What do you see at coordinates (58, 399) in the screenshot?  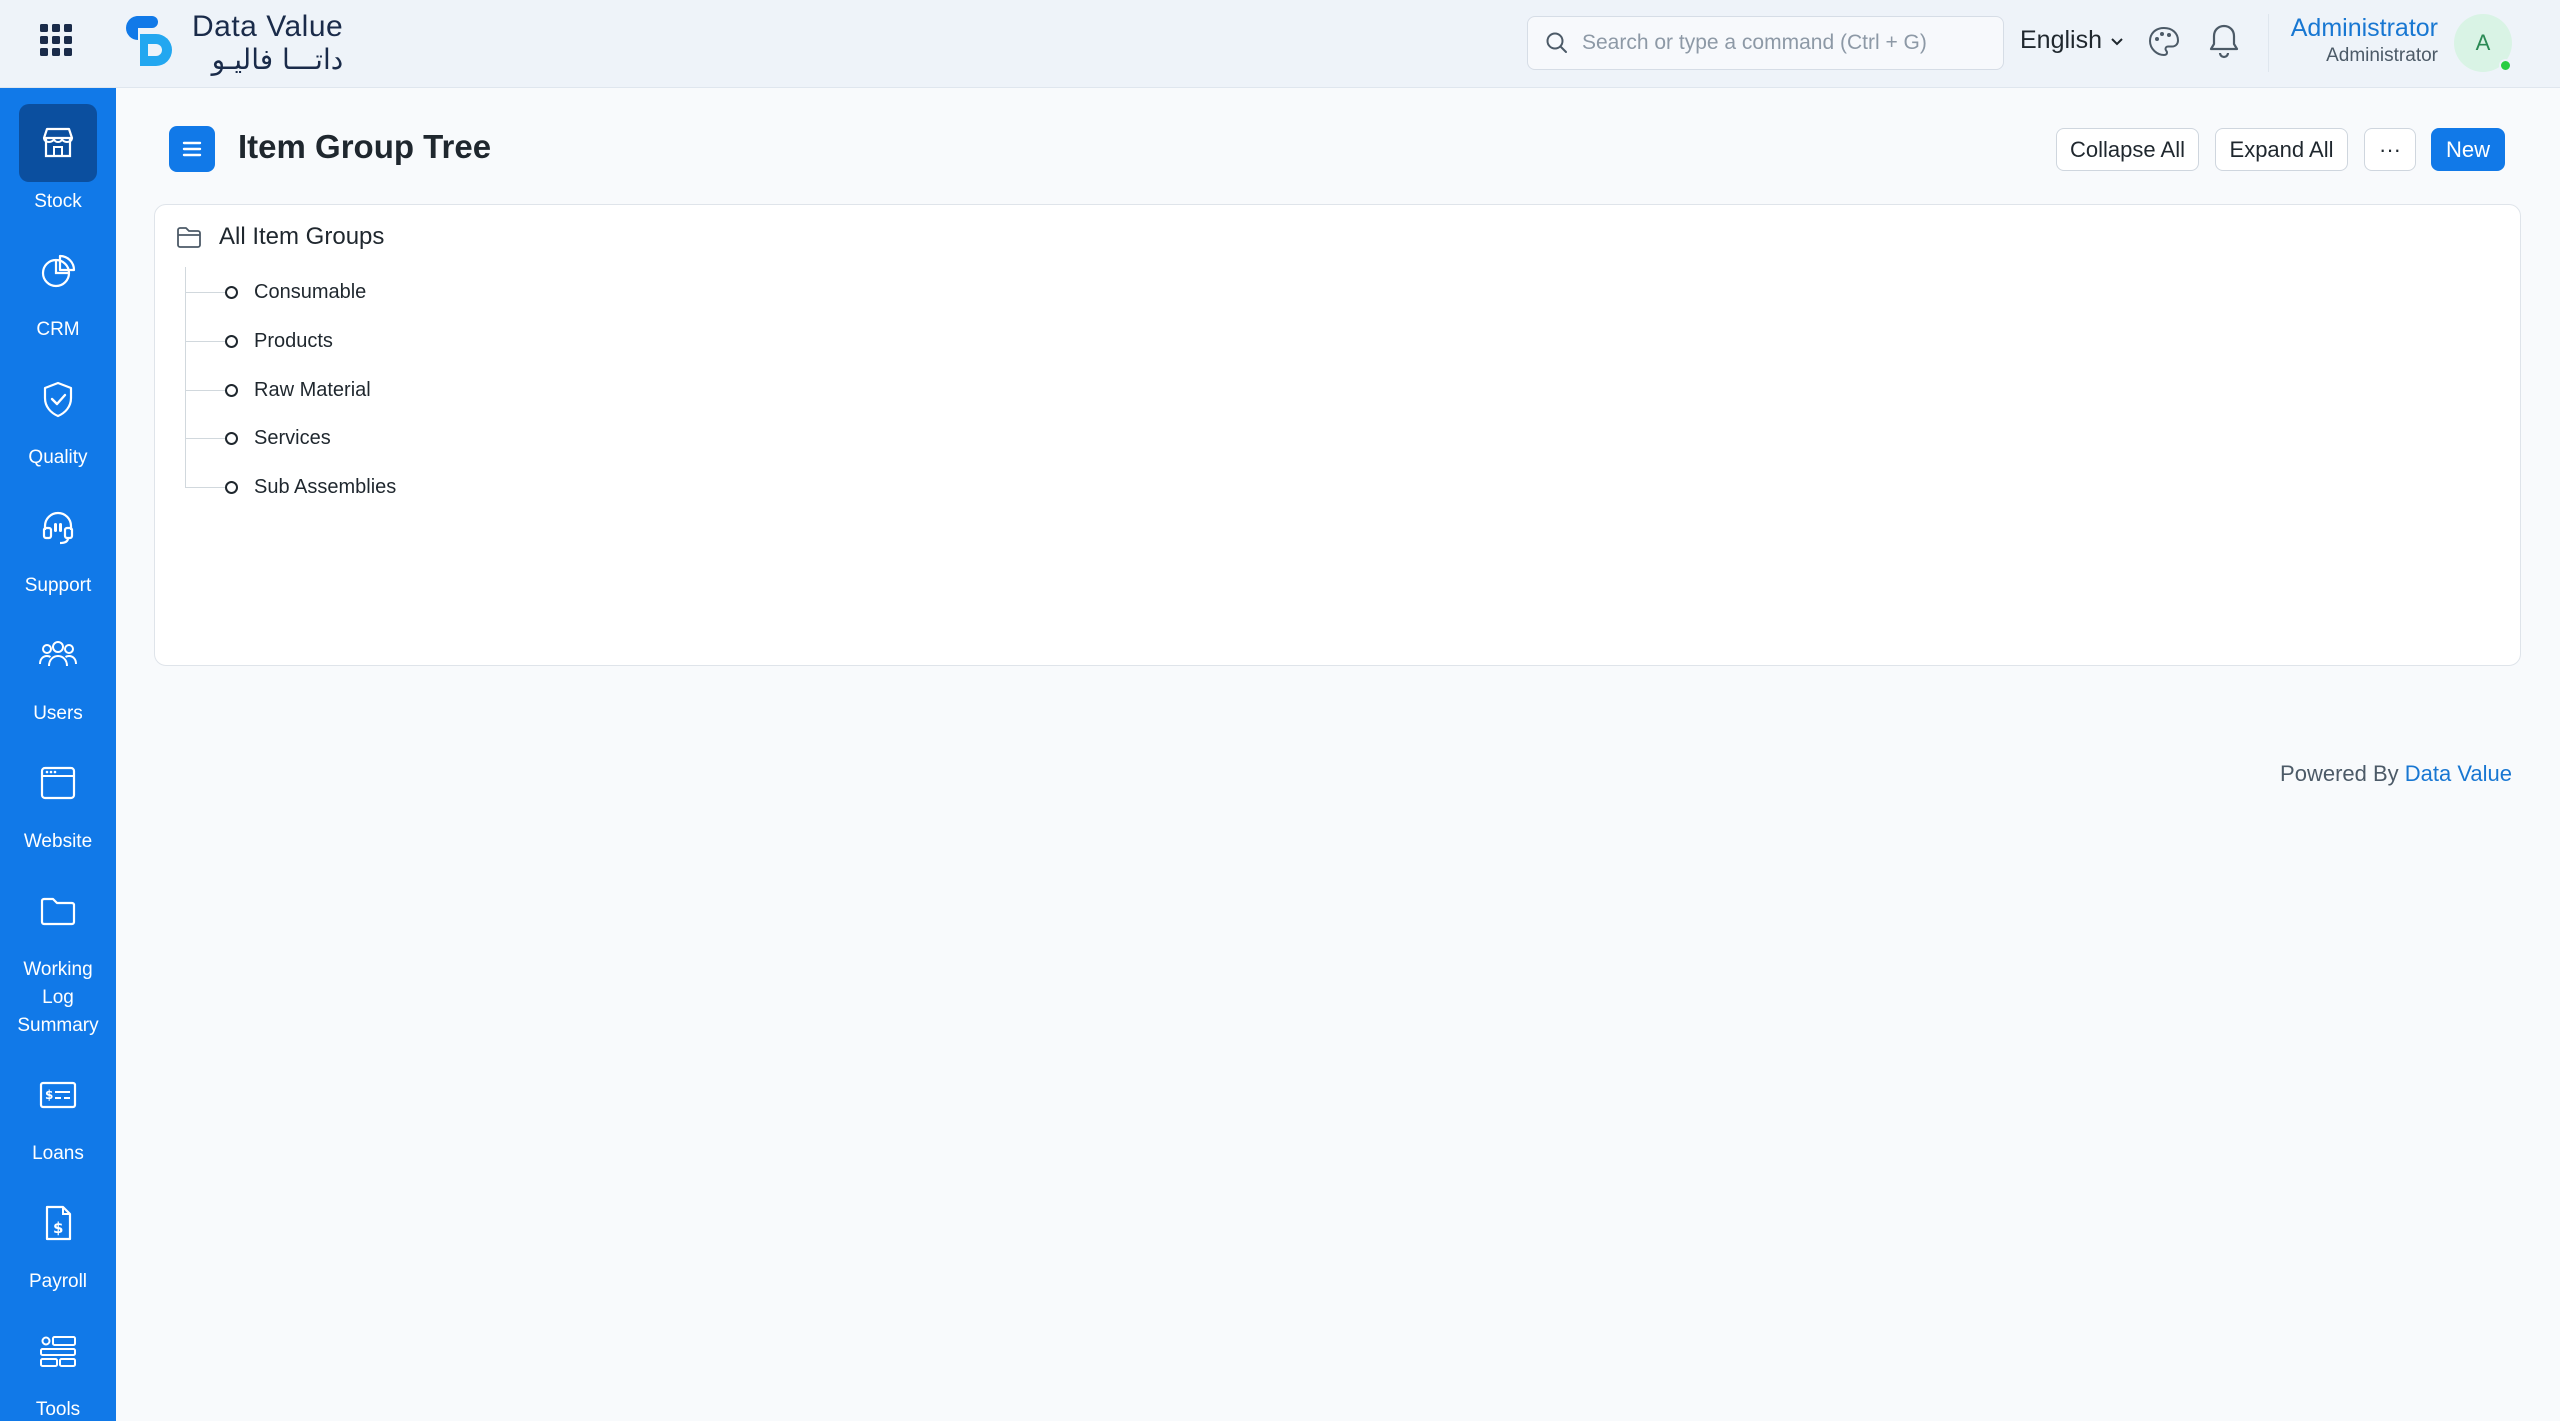 I see `shield-check-icon` at bounding box center [58, 399].